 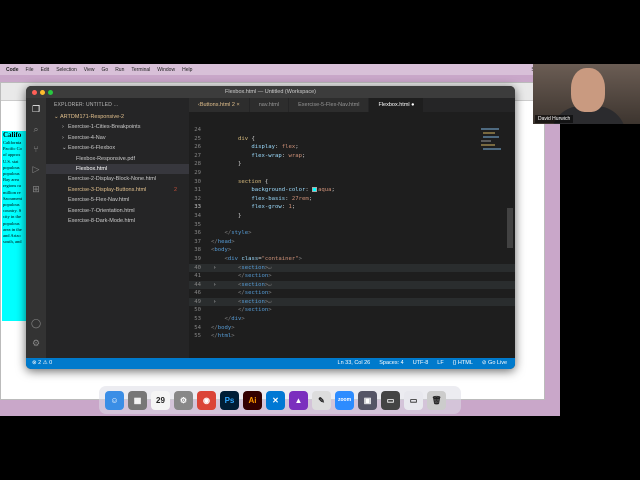 I want to click on code-line: 32 flex-basis: 27rem;, so click(x=352, y=199).